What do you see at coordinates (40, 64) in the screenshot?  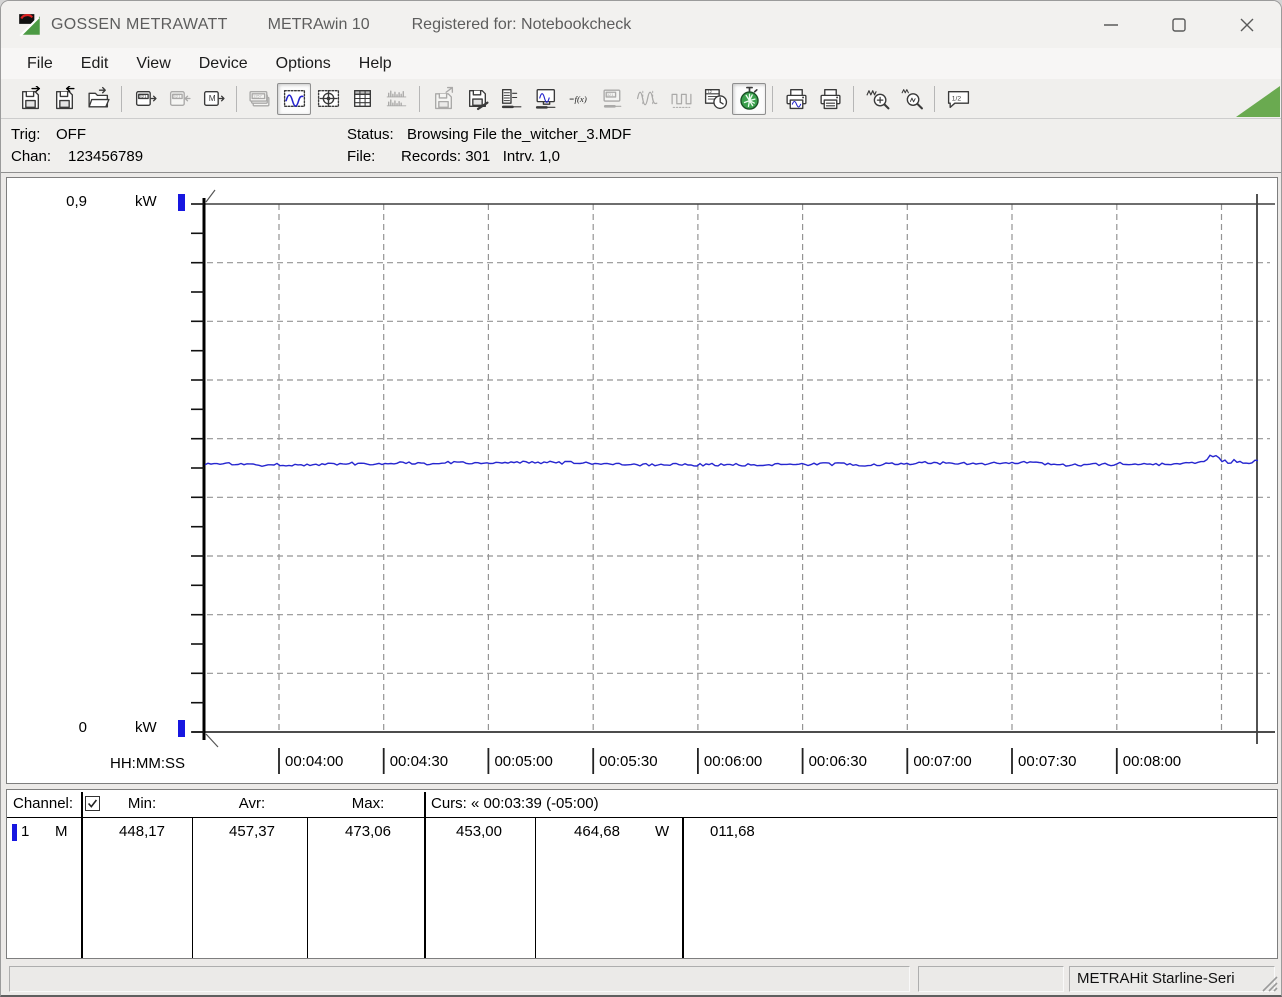 I see `menu-item-file: File` at bounding box center [40, 64].